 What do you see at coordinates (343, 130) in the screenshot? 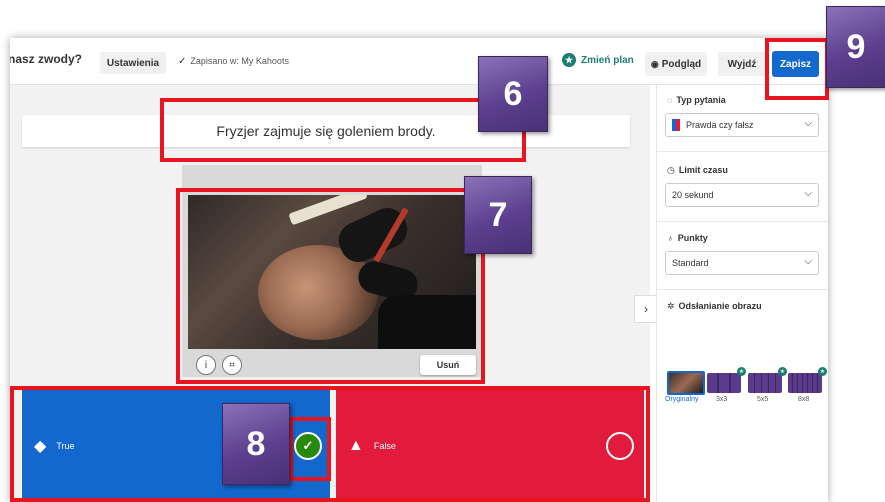
I see `highlight-question` at bounding box center [343, 130].